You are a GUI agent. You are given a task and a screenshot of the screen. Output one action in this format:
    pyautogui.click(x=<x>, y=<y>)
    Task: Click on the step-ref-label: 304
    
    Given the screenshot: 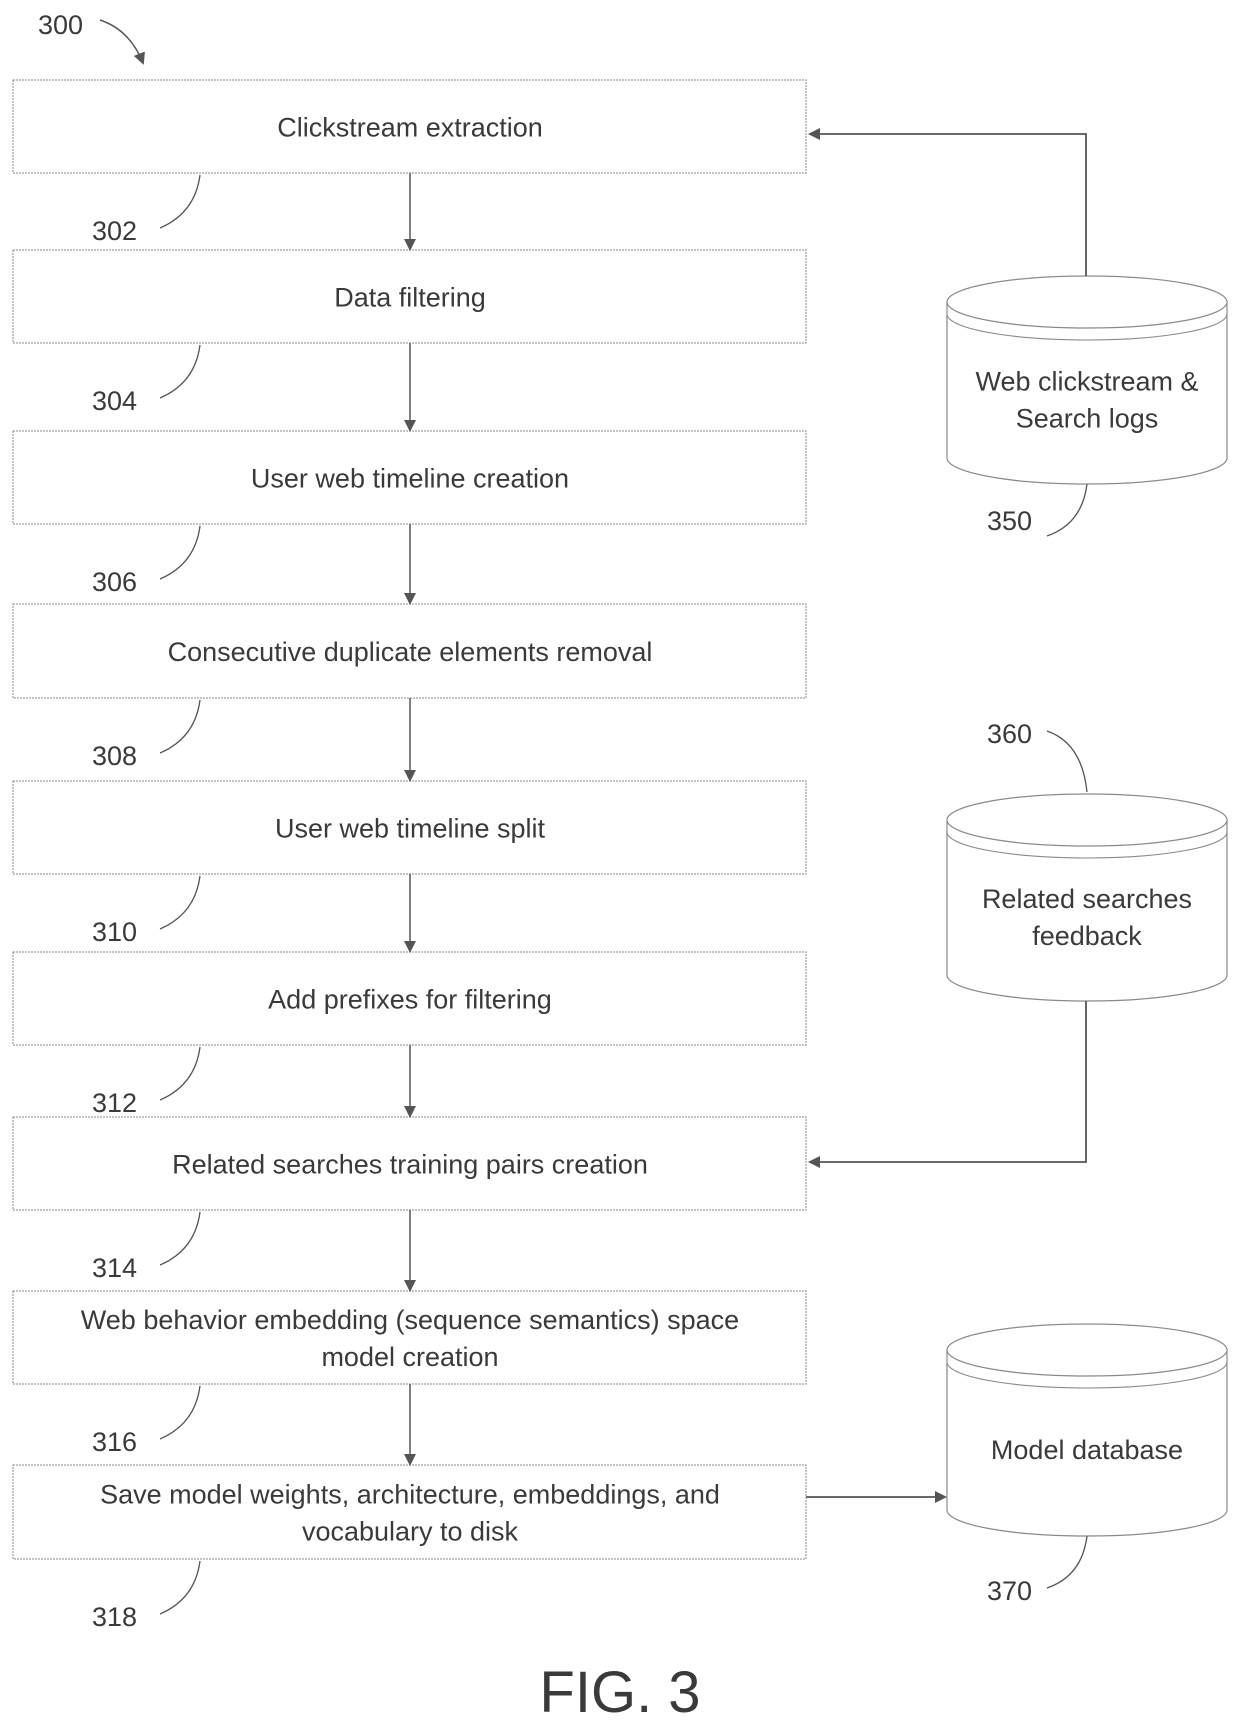 What is the action you would take?
    pyautogui.click(x=114, y=401)
    